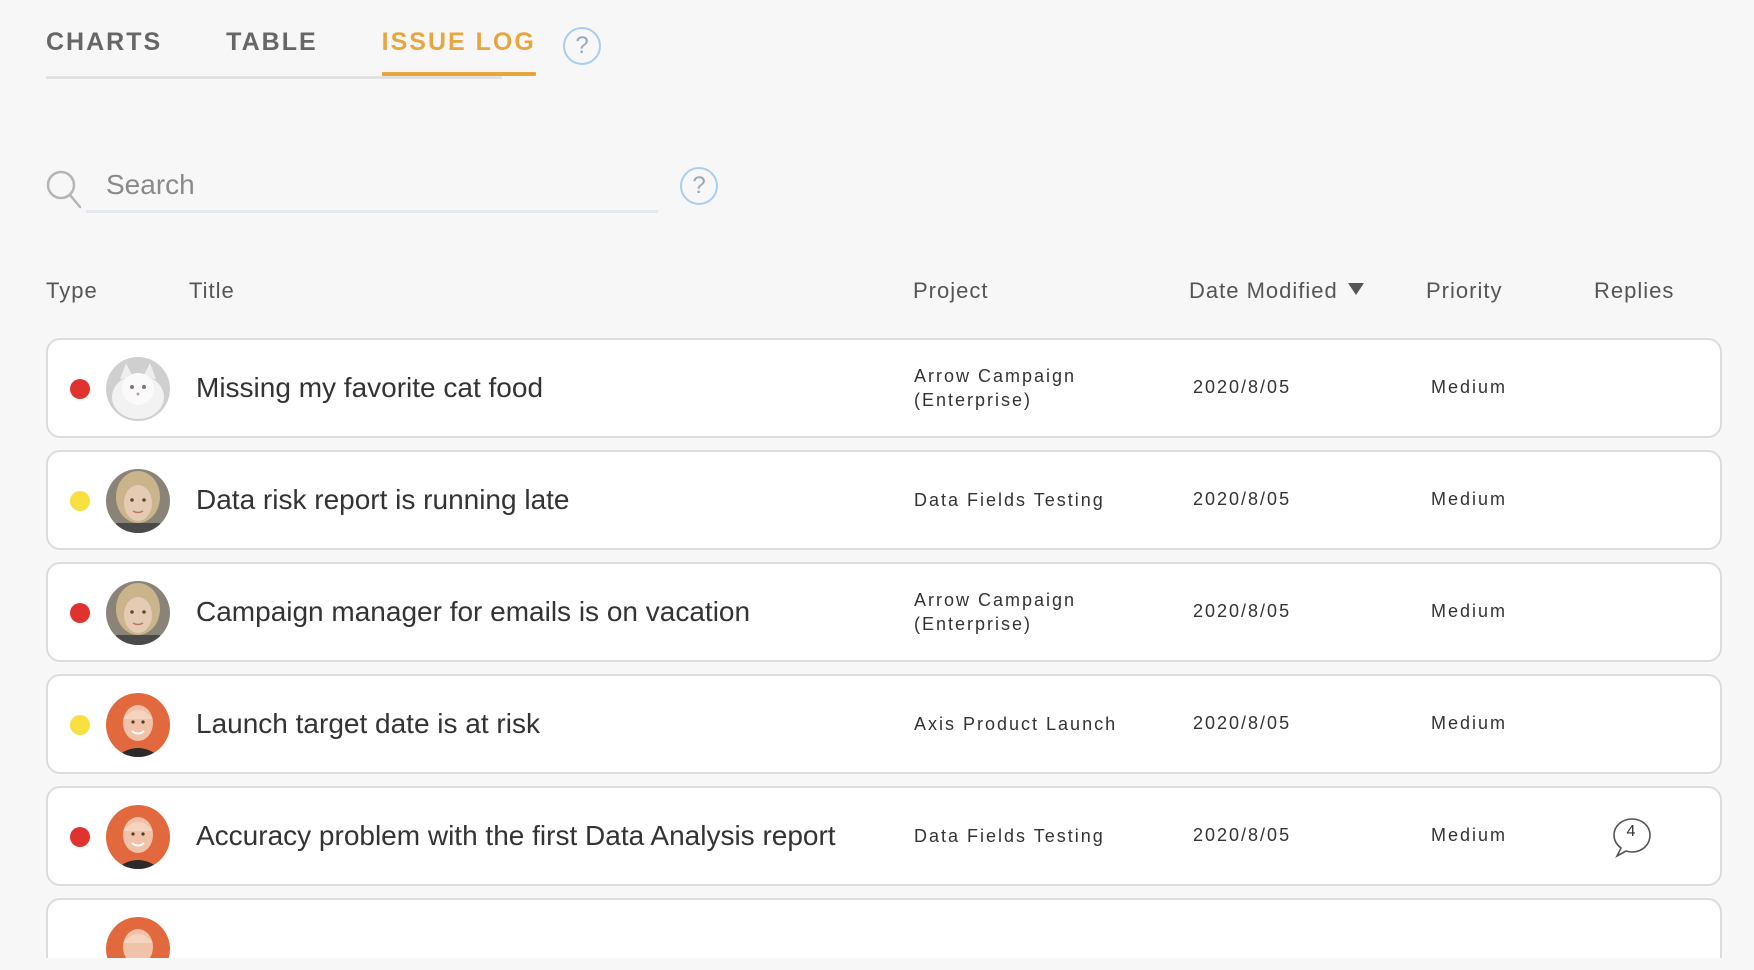  I want to click on tab-charts: CHARTS, so click(104, 50).